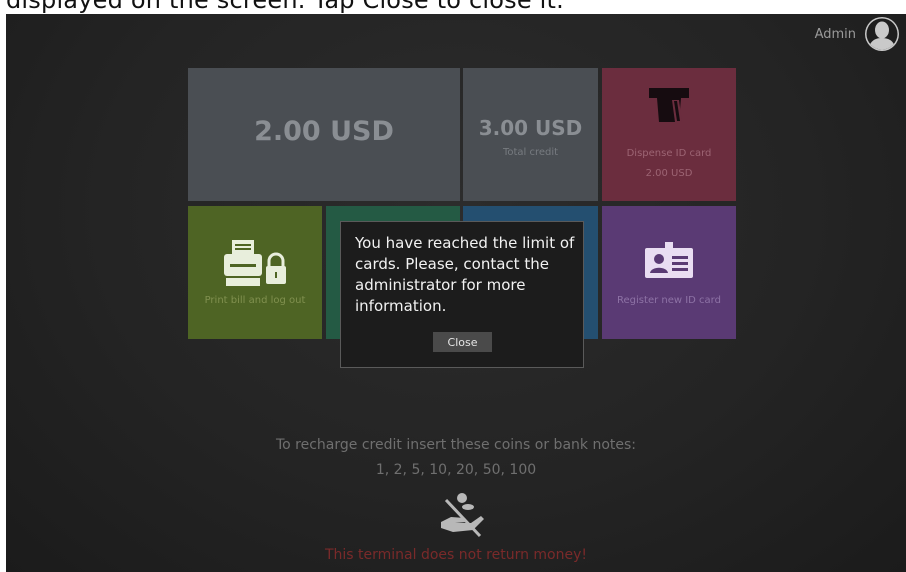 Image resolution: width=906 pixels, height=572 pixels. I want to click on total-credit-value: 3.00 USD, so click(530, 128).